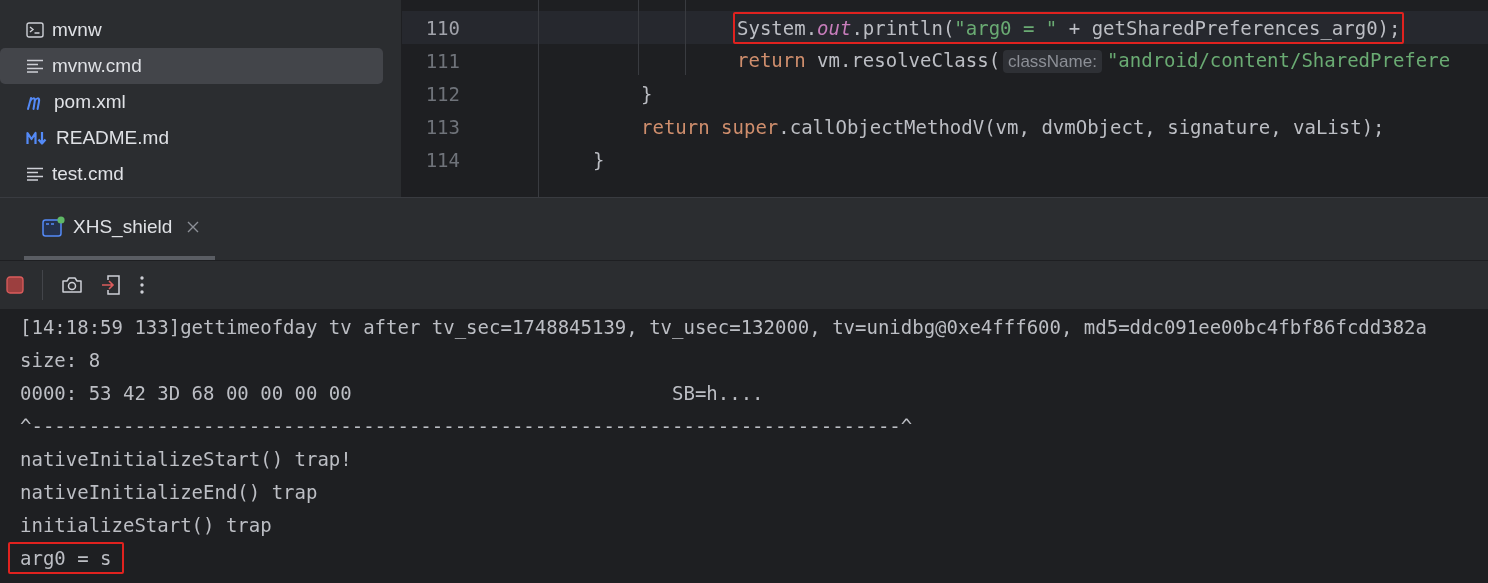  I want to click on camera-icon, so click(72, 285).